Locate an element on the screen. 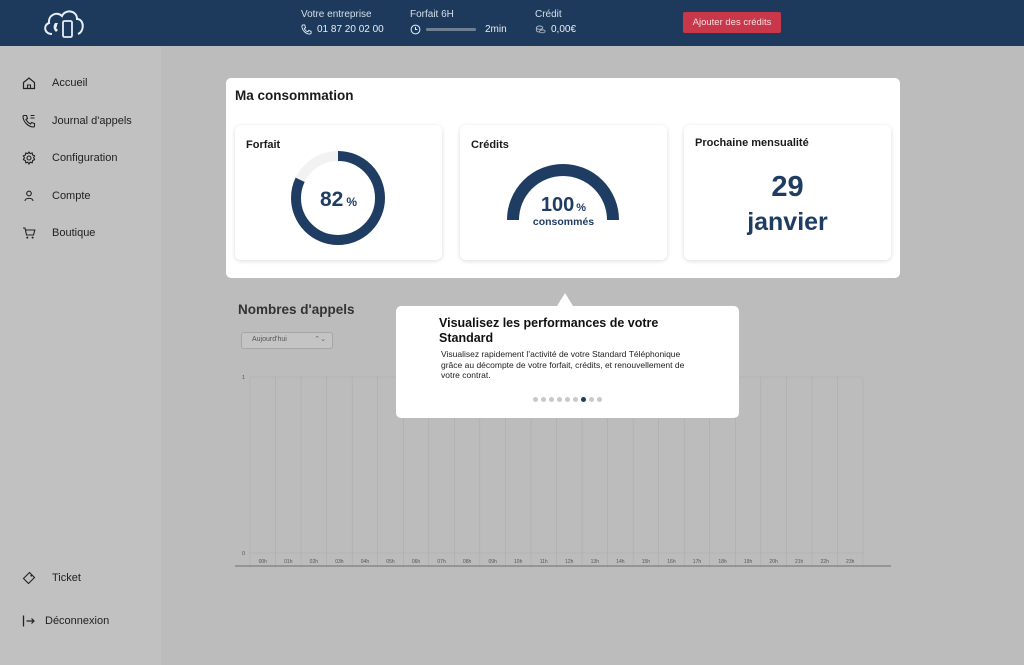 The image size is (1024, 665). sidebar-item-label: Ticket is located at coordinates (66, 578).